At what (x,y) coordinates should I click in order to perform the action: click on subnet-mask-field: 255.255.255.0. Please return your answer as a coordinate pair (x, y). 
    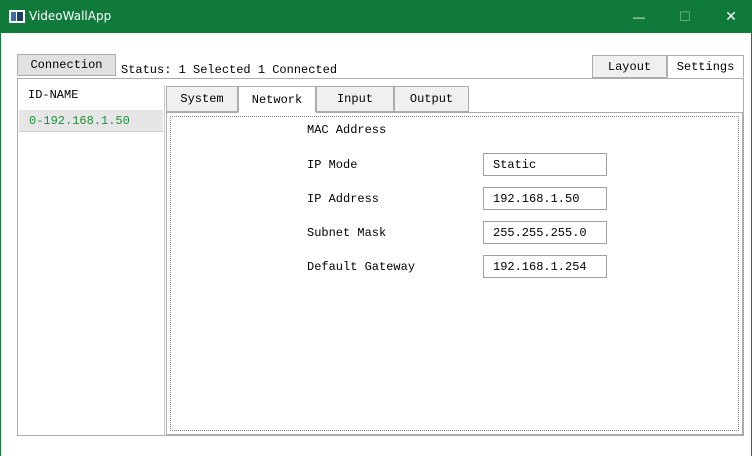
    Looking at the image, I should click on (545, 232).